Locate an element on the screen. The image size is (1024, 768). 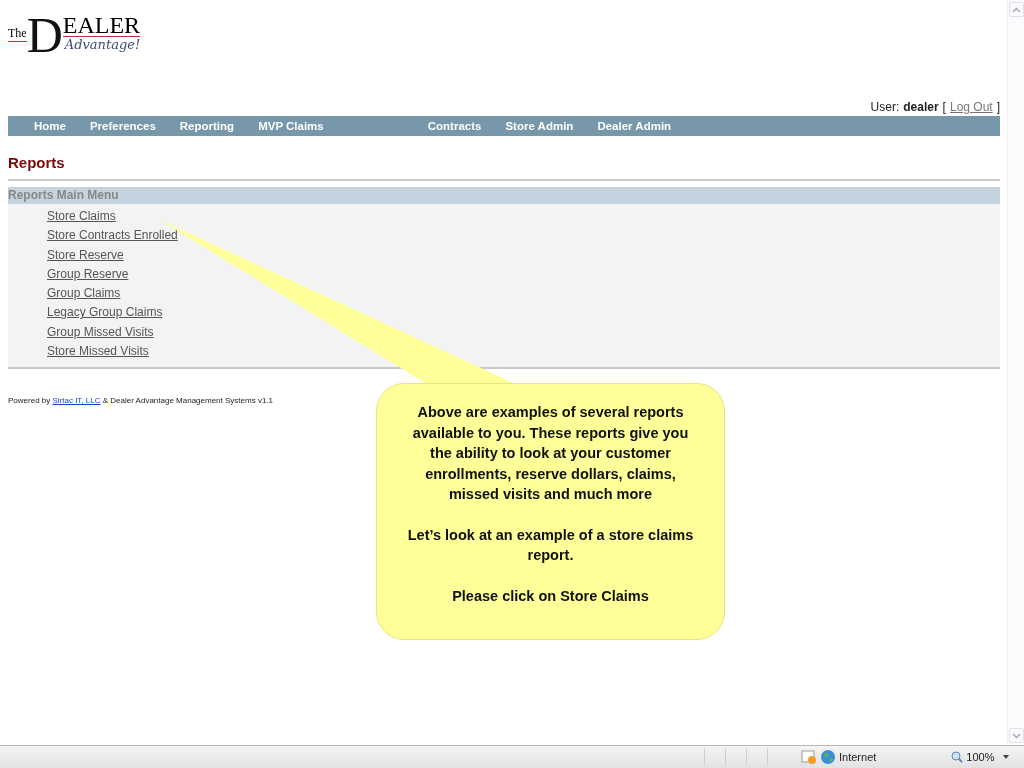
page-title: Reports is located at coordinates (37, 162).